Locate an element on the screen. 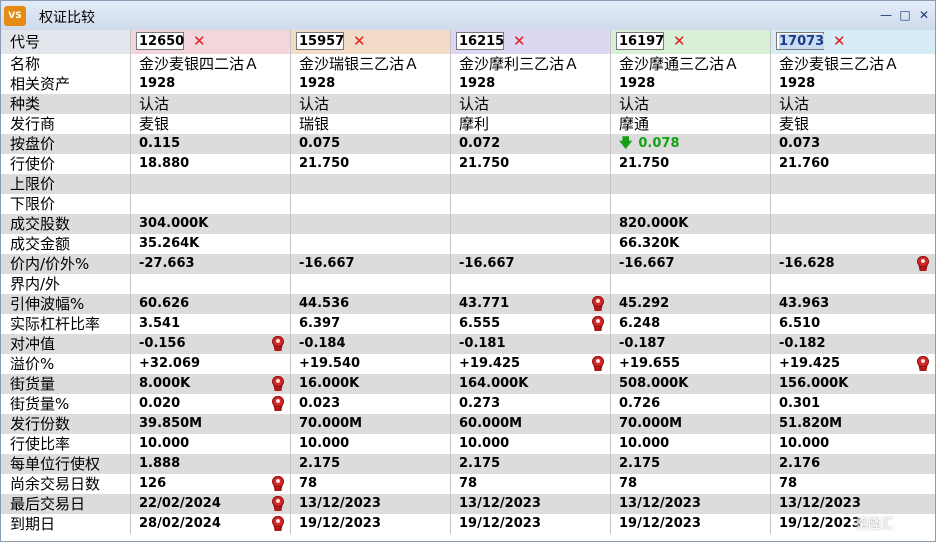 The width and height of the screenshot is (936, 542). cell-value: 6.397 is located at coordinates (320, 323).